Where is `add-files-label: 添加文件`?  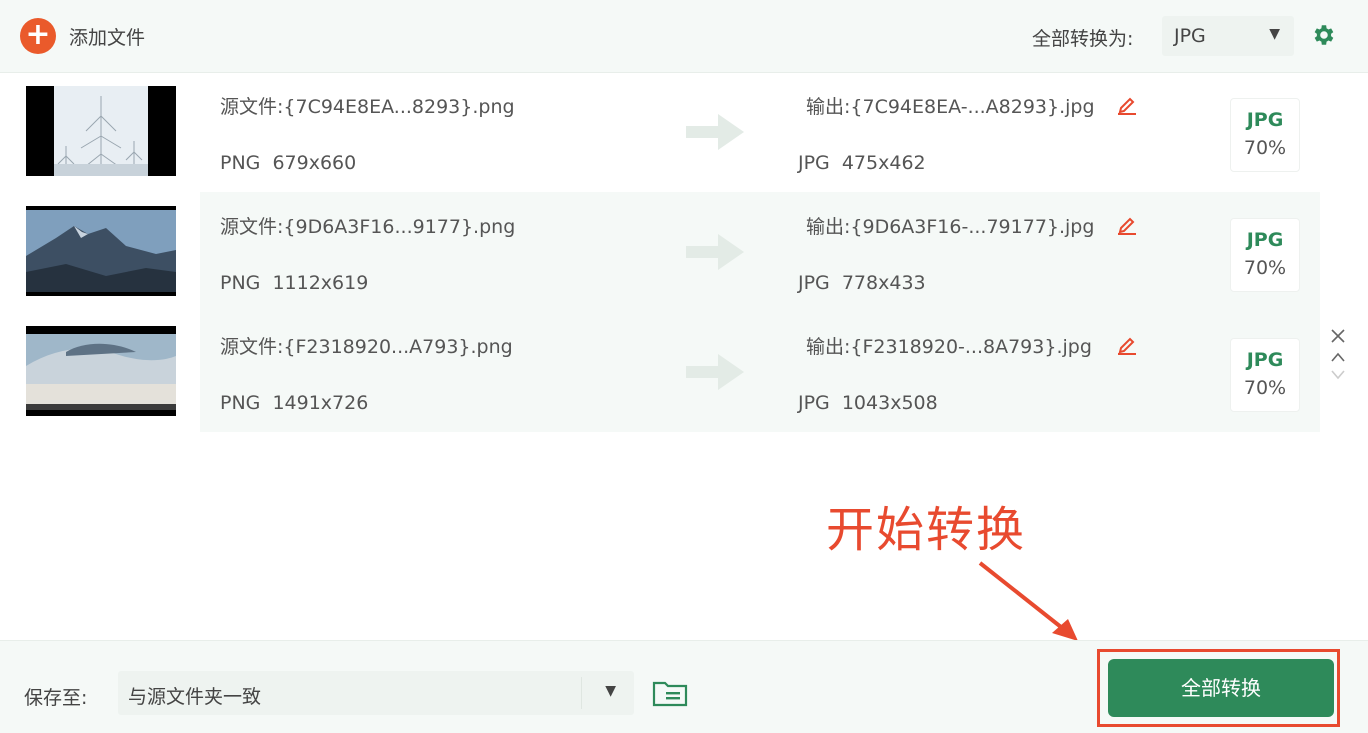
add-files-label: 添加文件 is located at coordinates (107, 37).